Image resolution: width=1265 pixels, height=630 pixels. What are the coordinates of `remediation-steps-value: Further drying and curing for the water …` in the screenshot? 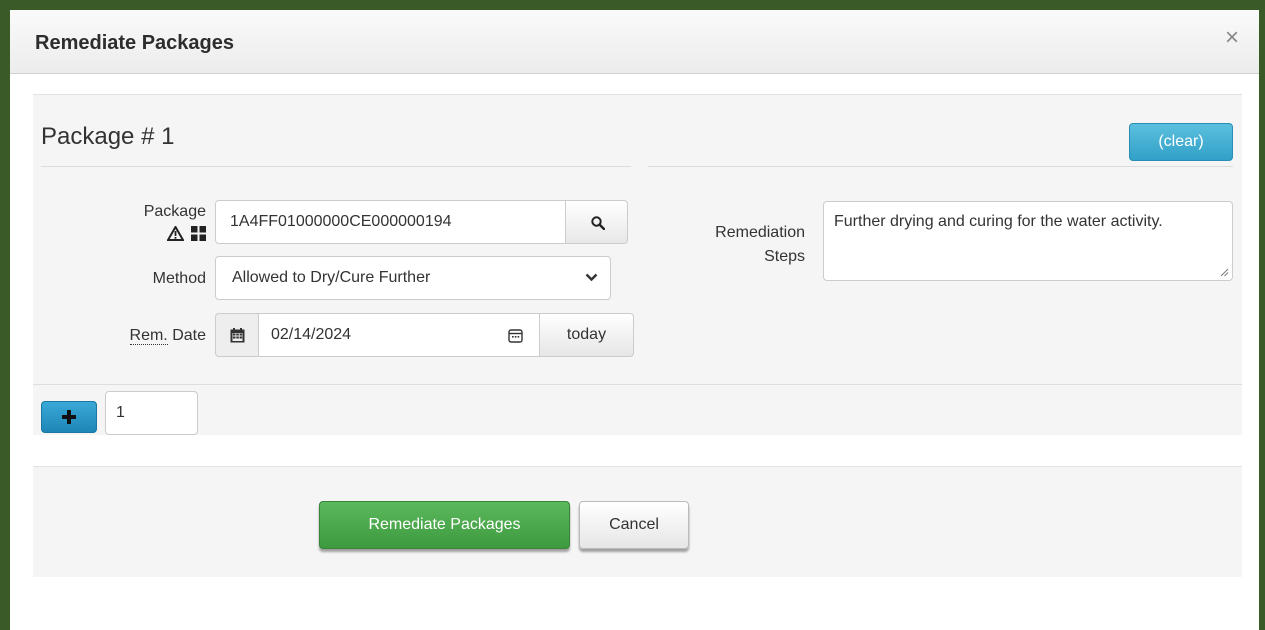 It's located at (998, 221).